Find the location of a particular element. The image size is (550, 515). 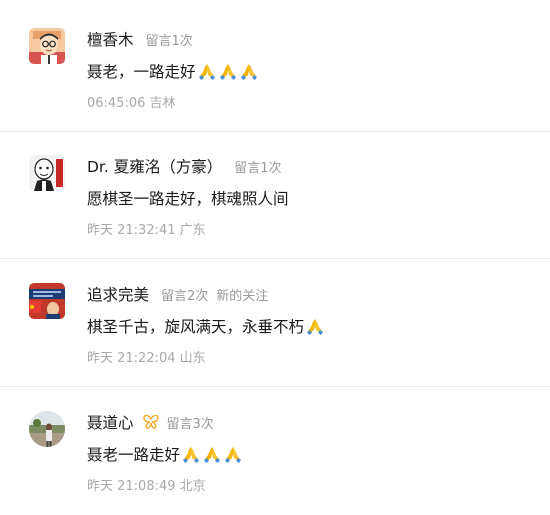

comment-body: 聂老，一路走好 is located at coordinates (141, 72).